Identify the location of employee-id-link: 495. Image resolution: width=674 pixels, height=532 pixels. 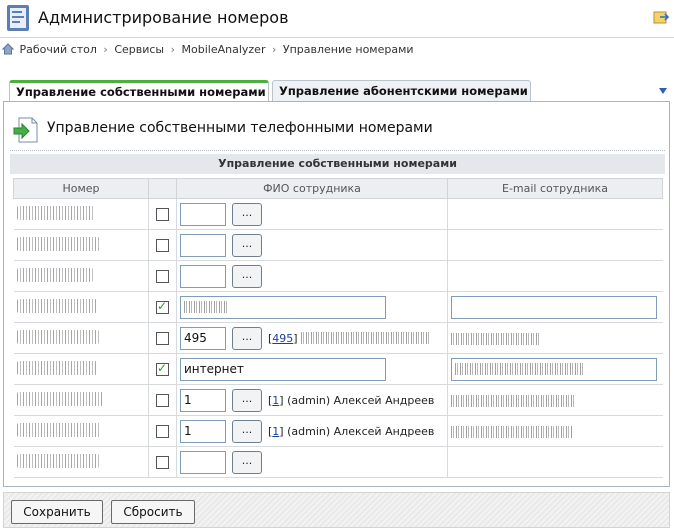
(282, 338).